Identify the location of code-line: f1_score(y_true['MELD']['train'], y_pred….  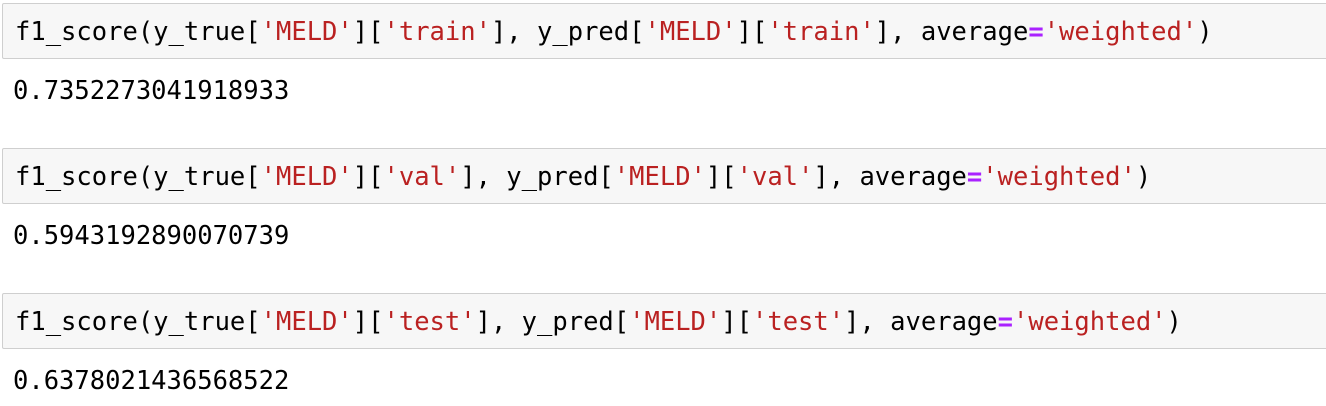
(614, 32).